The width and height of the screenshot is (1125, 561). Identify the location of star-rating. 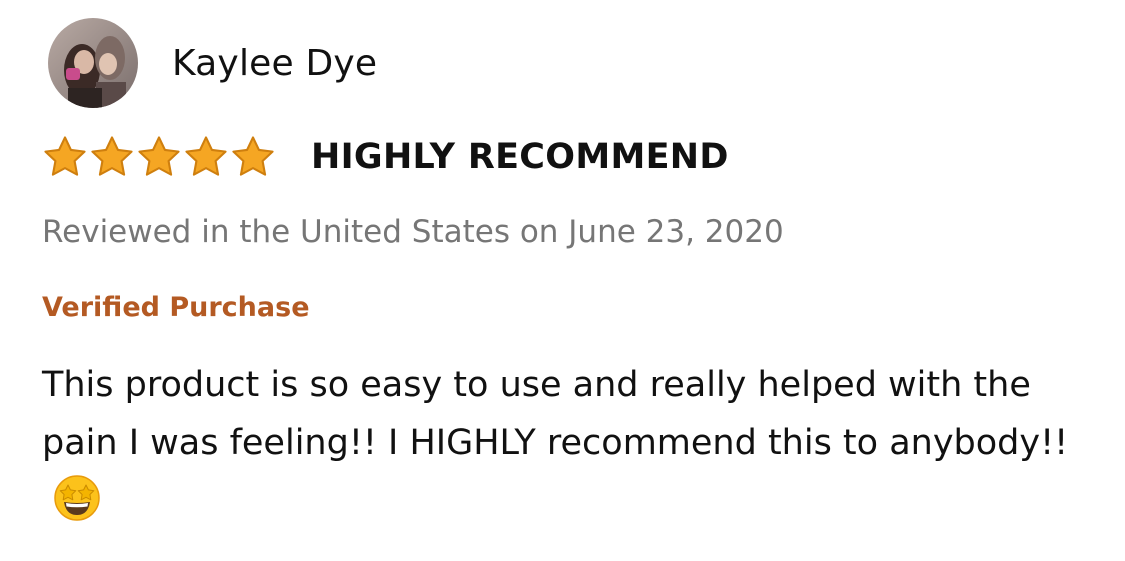
(159, 157).